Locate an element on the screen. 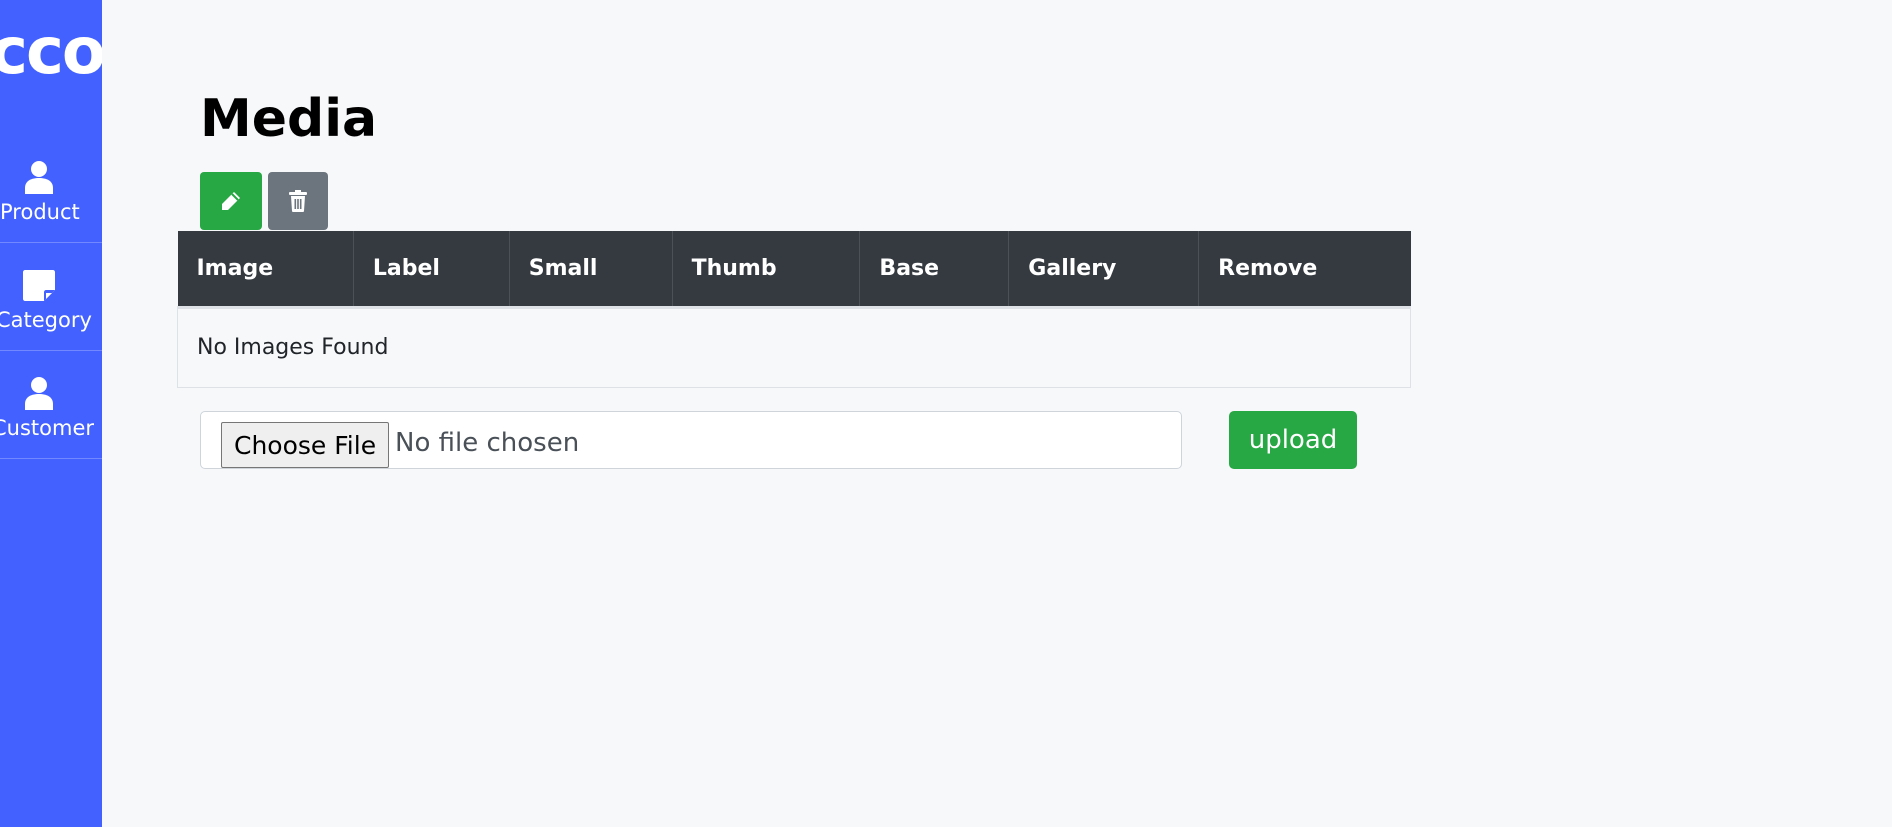 This screenshot has height=827, width=1892. delete-button is located at coordinates (298, 201).